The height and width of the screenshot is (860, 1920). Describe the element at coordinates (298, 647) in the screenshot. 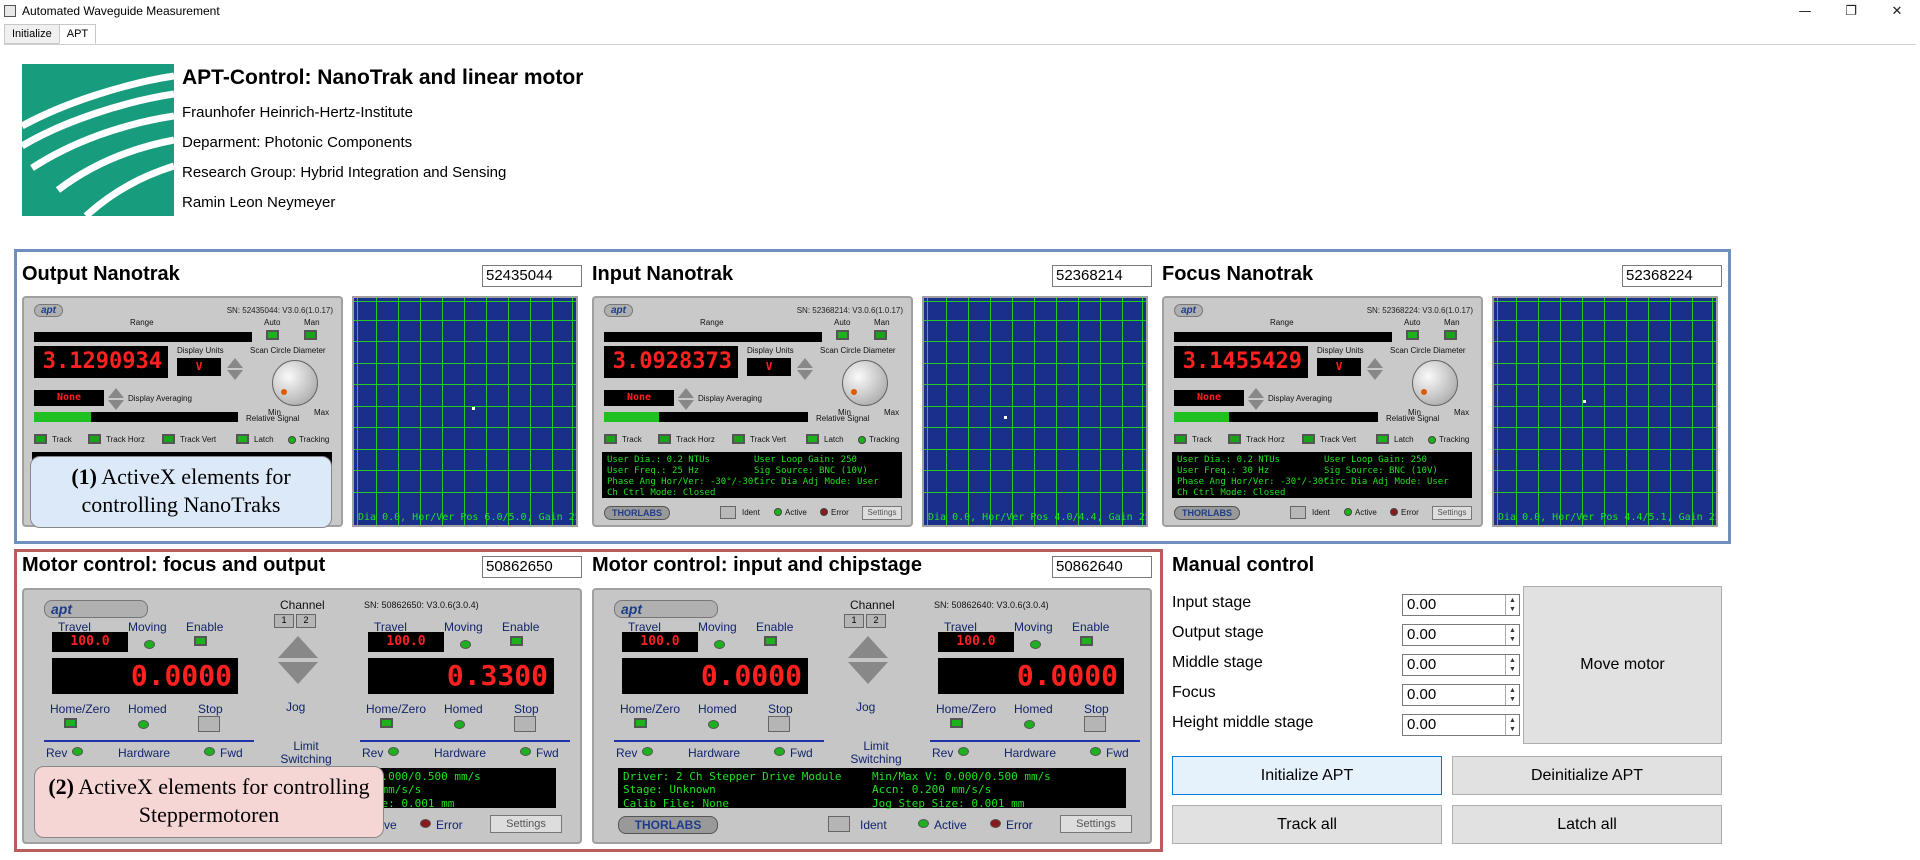

I see `jog-up-arrow-icon` at that location.